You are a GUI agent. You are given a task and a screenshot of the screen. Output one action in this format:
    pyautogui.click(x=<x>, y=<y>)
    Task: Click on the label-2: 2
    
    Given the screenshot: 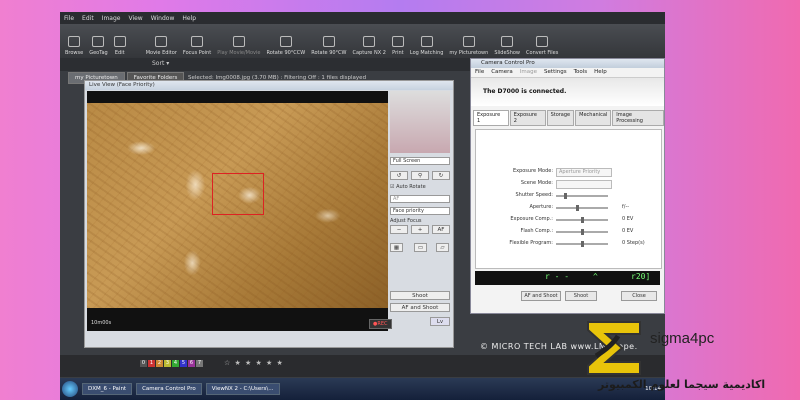 What is the action you would take?
    pyautogui.click(x=159, y=363)
    